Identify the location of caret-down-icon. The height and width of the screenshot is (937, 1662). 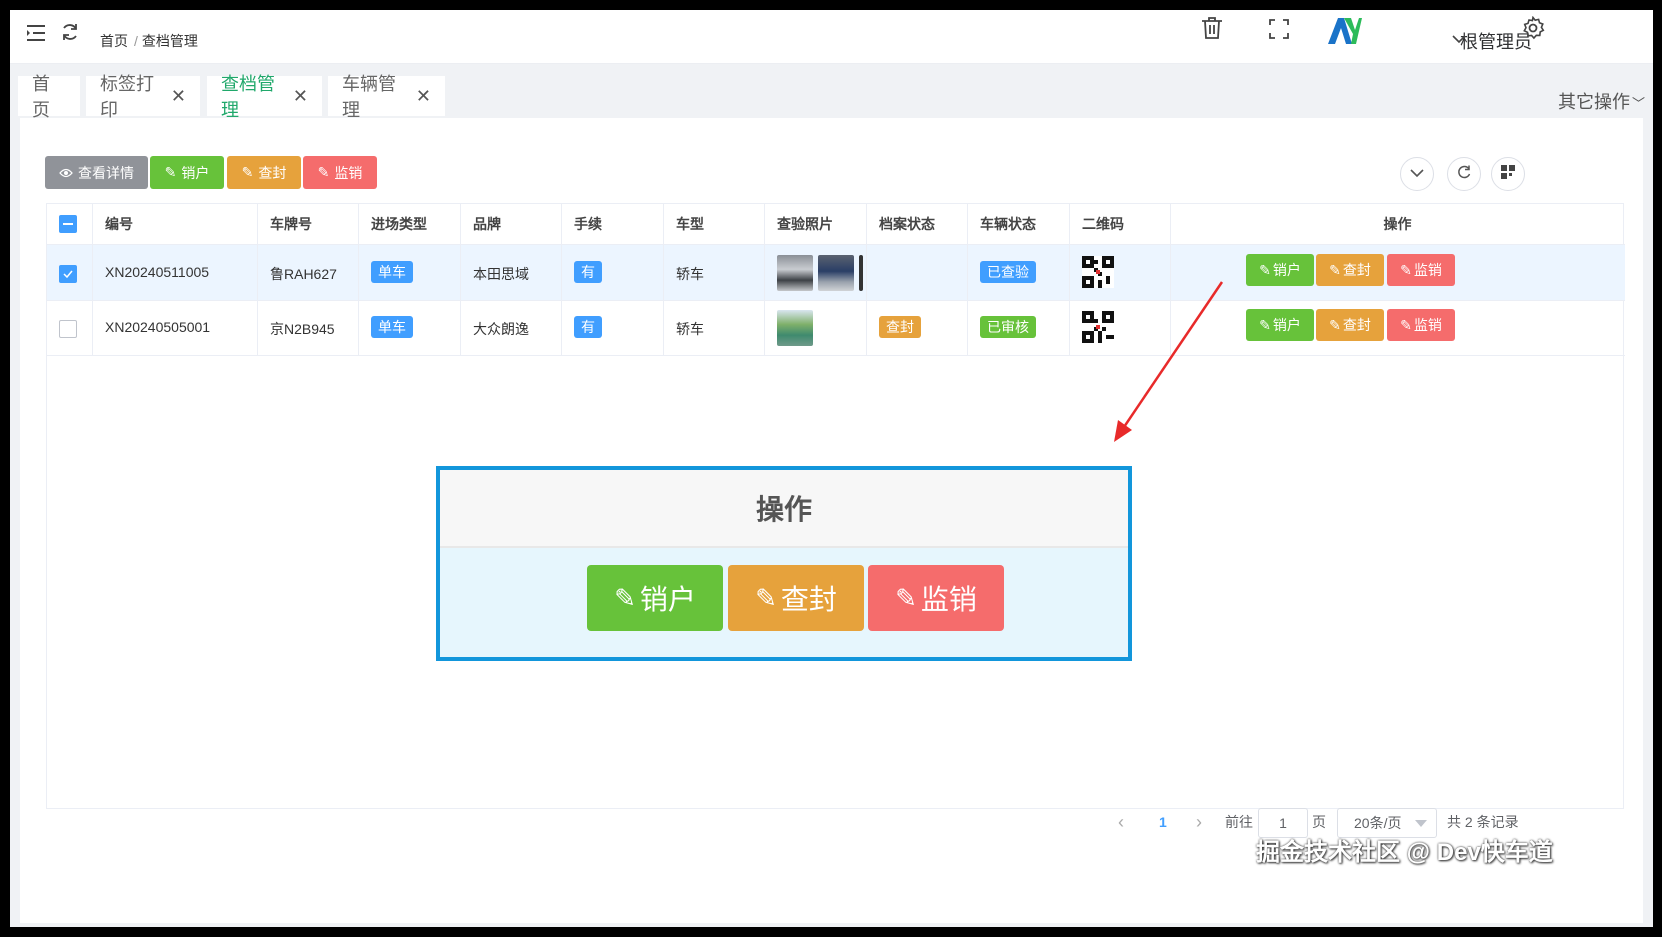
(1421, 823).